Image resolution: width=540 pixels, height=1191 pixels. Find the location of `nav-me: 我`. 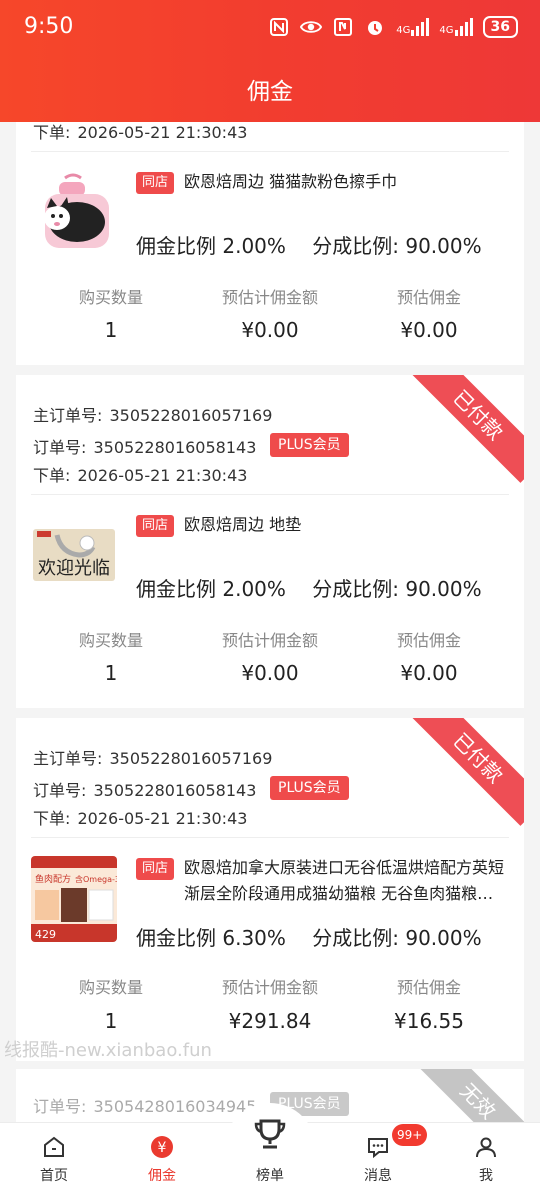

nav-me: 我 is located at coordinates (486, 1157).